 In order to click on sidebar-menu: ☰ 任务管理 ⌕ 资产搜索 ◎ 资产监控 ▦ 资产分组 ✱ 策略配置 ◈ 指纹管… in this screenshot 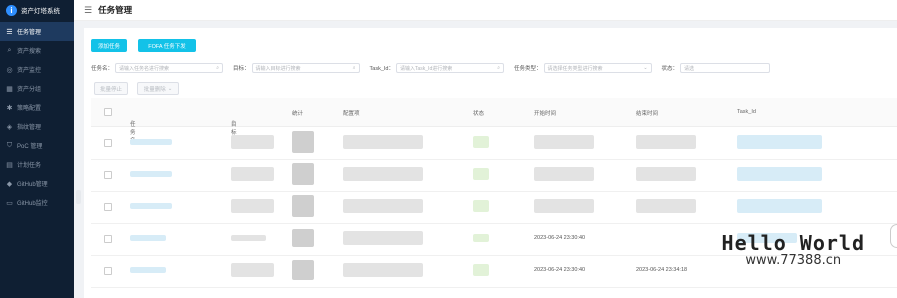, I will do `click(37, 117)`.